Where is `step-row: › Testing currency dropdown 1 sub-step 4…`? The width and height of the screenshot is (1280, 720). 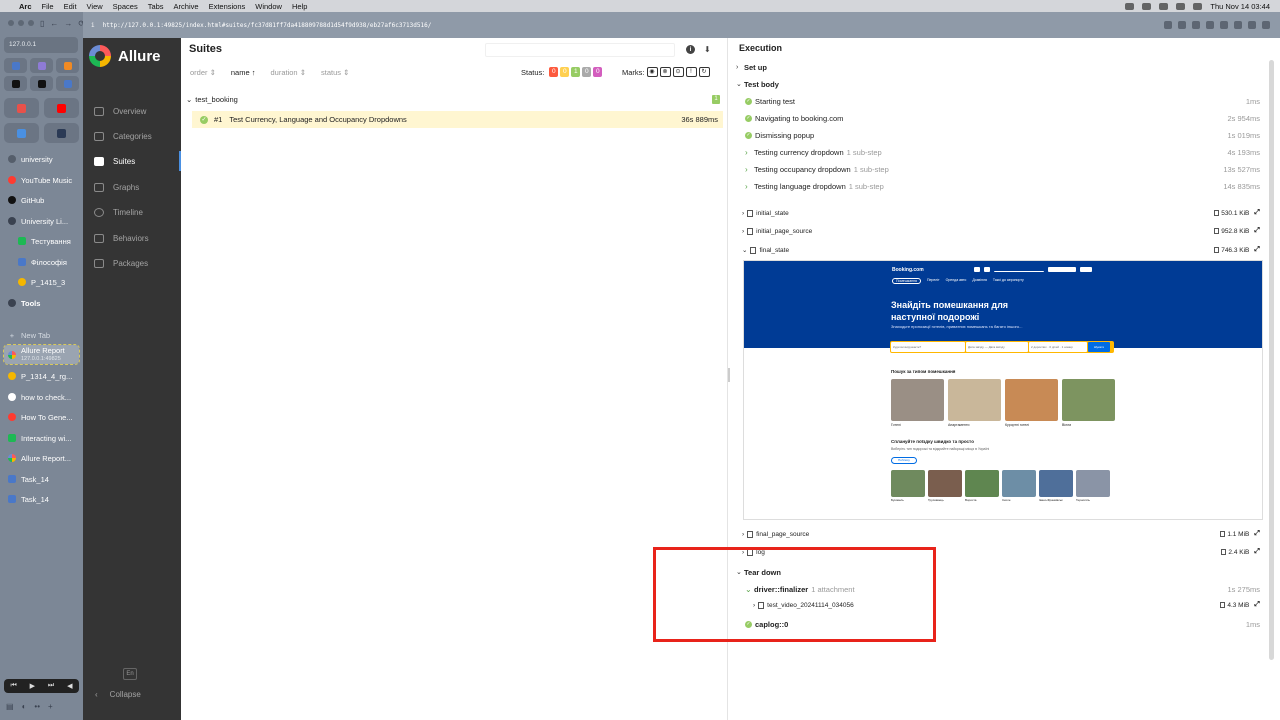
step-row: › Testing currency dropdown 1 sub-step 4… is located at coordinates (998, 152).